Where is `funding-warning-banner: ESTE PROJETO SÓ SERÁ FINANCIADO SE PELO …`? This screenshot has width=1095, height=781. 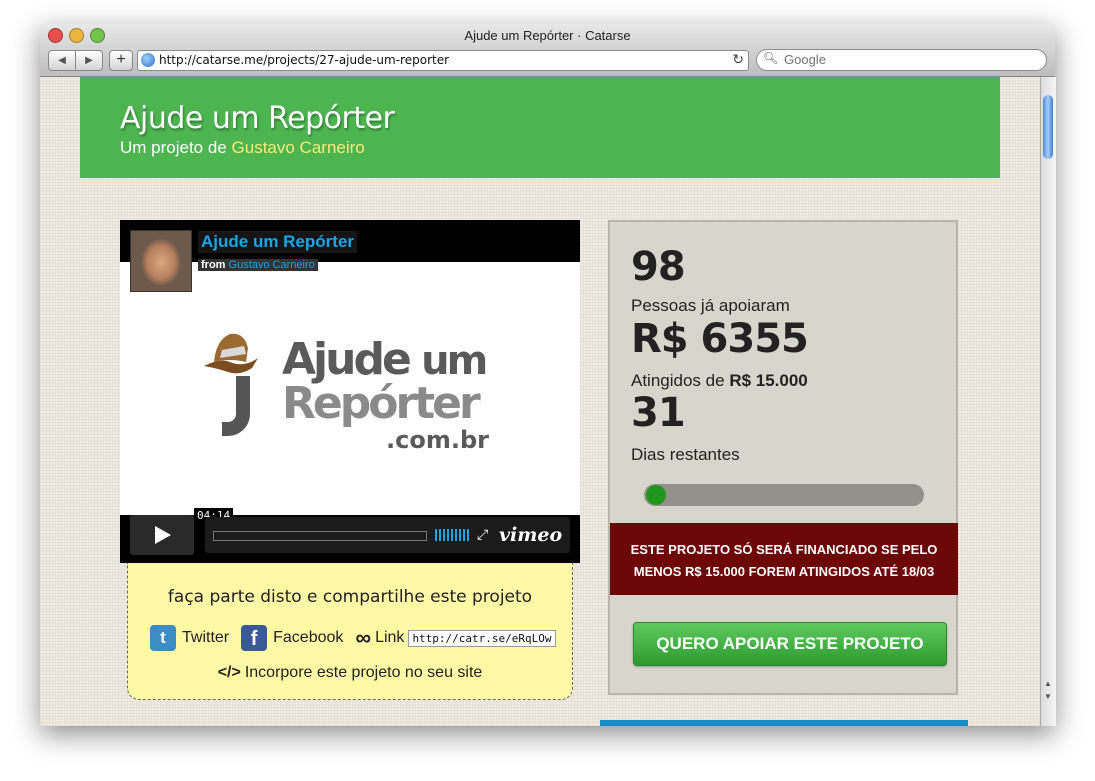
funding-warning-banner: ESTE PROJETO SÓ SERÁ FINANCIADO SE PELO … is located at coordinates (784, 559).